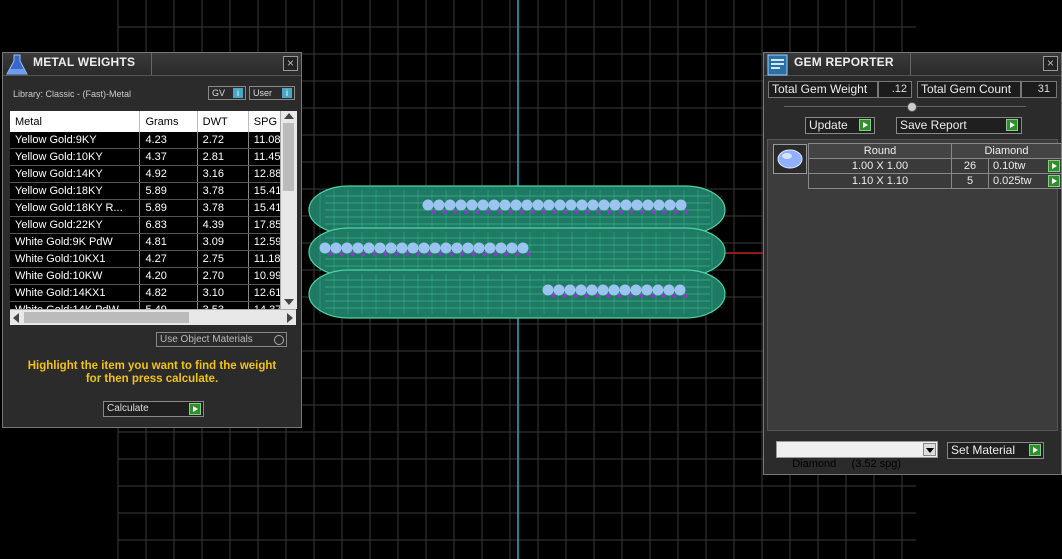 This screenshot has width=1062, height=559. I want to click on table-row: White Gold:10KW 4.20 2.70 10.99, so click(145, 276).